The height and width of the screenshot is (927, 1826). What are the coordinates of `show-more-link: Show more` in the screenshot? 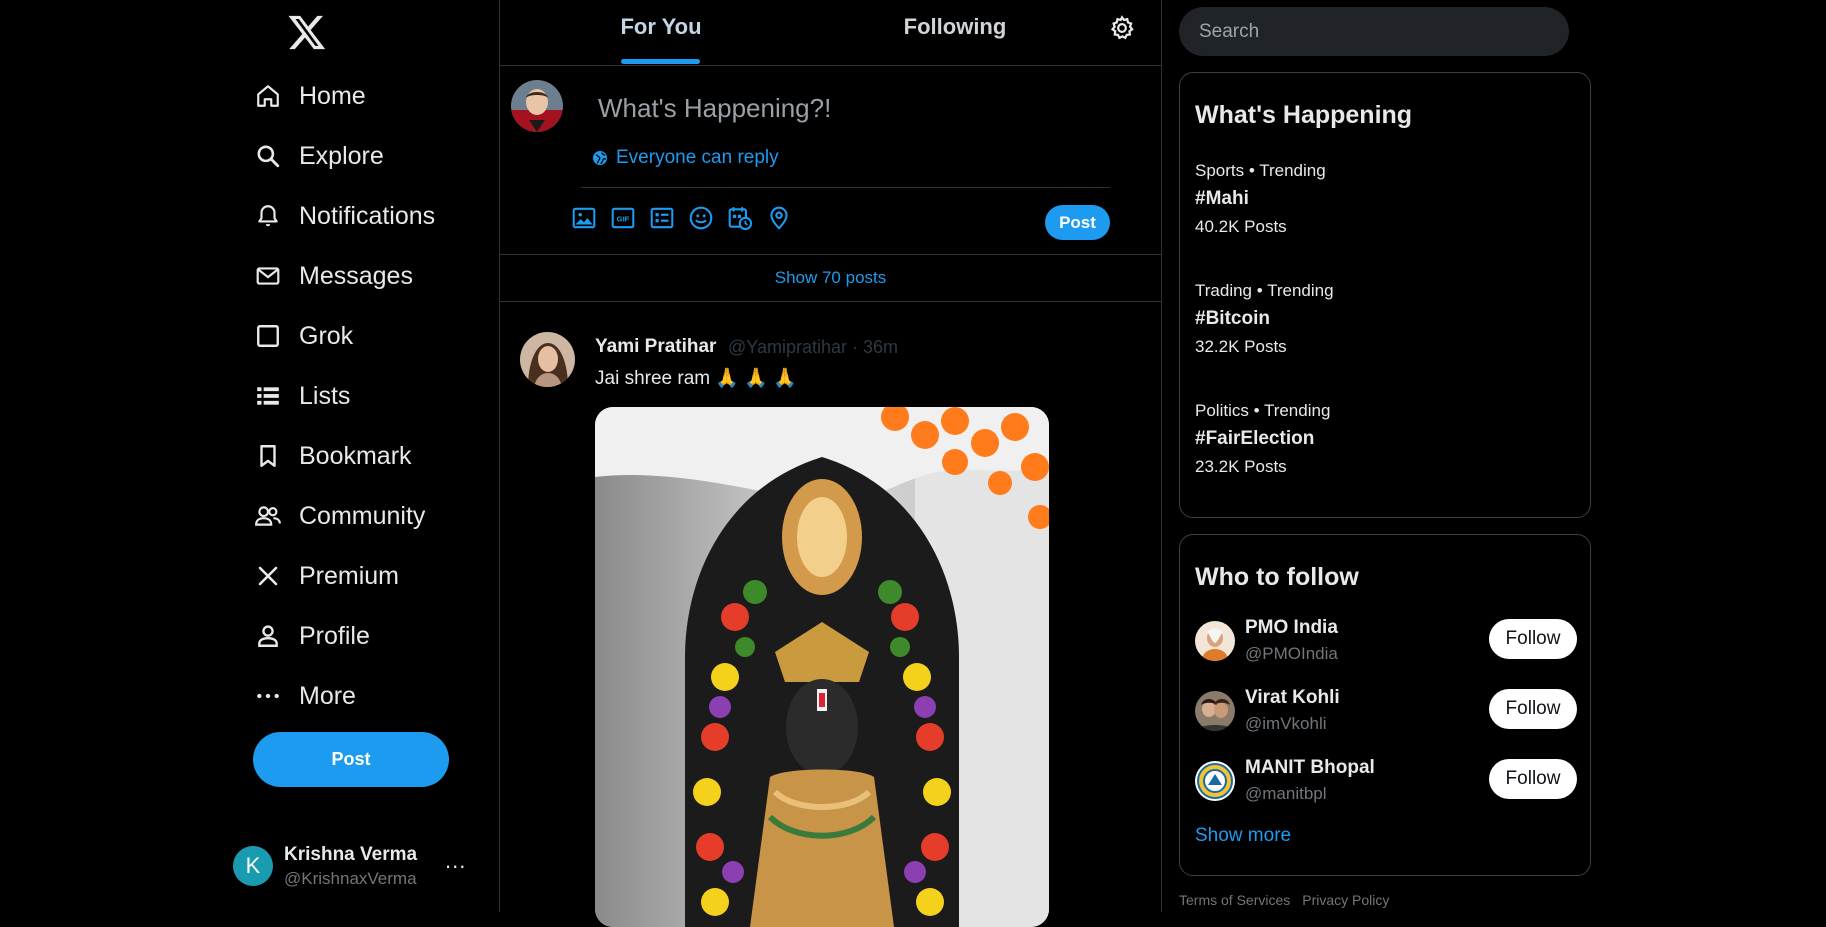 It's located at (1243, 836).